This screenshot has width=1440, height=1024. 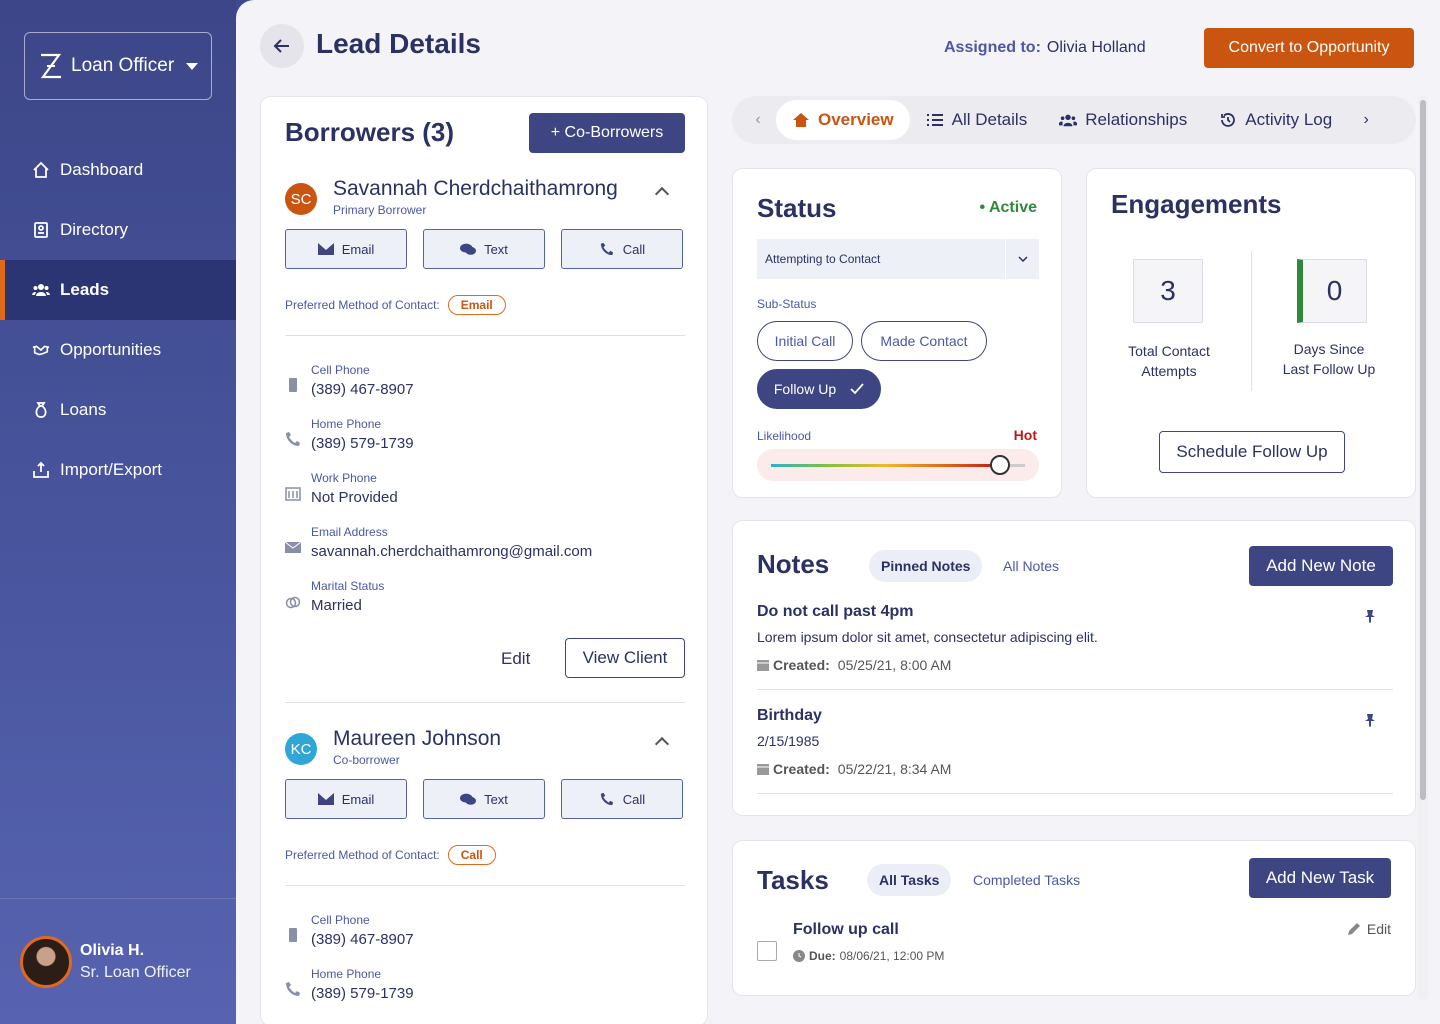 I want to click on sidebar-item-label: Opportunities, so click(x=111, y=349).